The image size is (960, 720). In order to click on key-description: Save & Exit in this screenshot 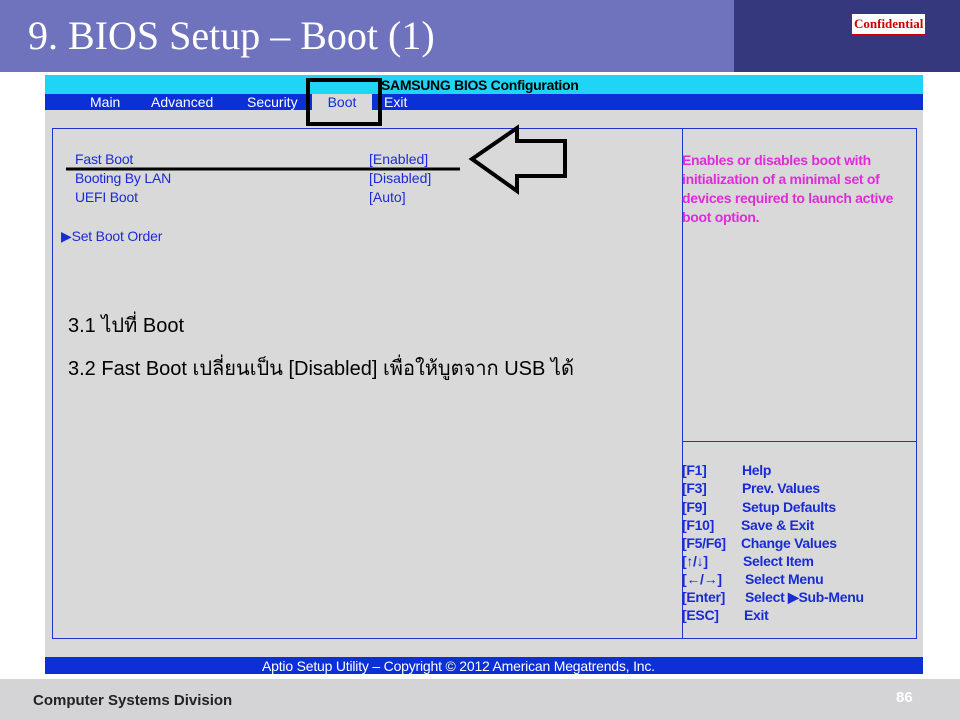, I will do `click(777, 525)`.